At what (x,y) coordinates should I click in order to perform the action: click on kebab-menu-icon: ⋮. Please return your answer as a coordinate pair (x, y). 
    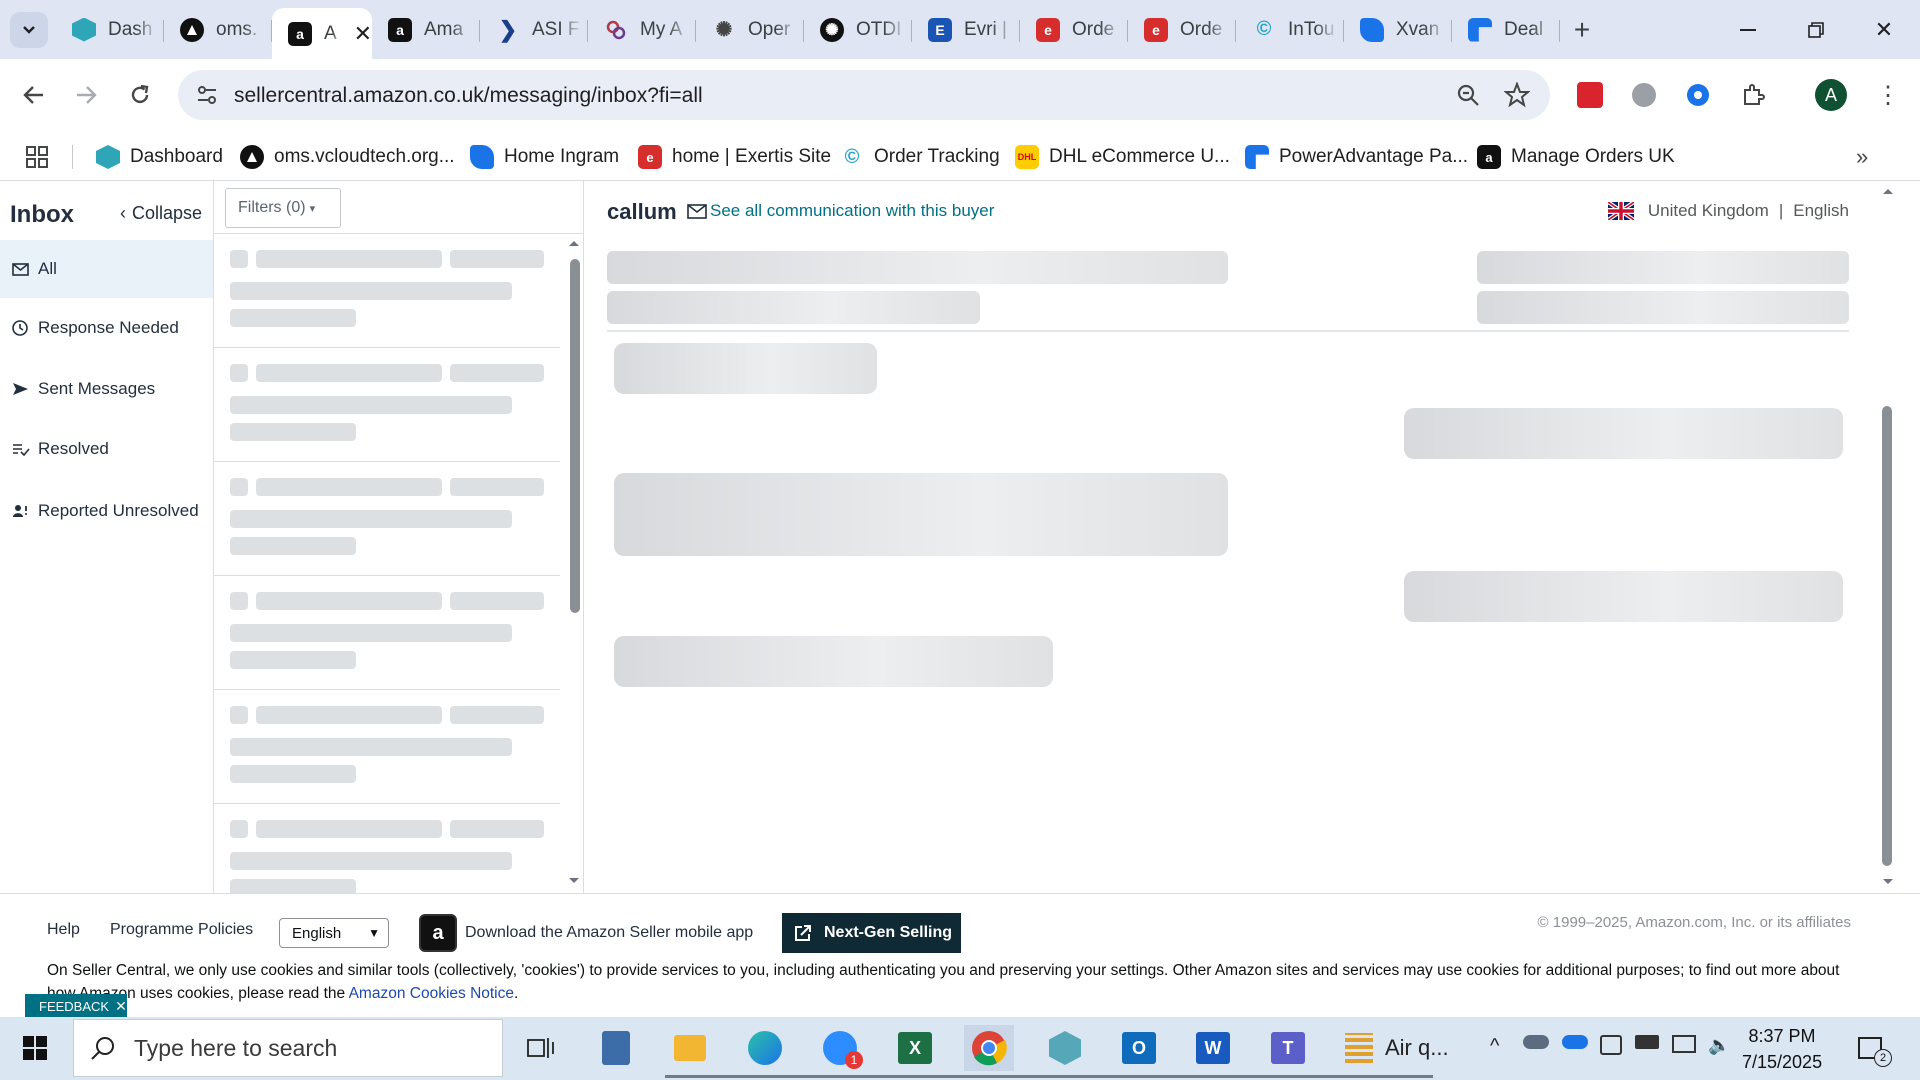
    Looking at the image, I should click on (1888, 95).